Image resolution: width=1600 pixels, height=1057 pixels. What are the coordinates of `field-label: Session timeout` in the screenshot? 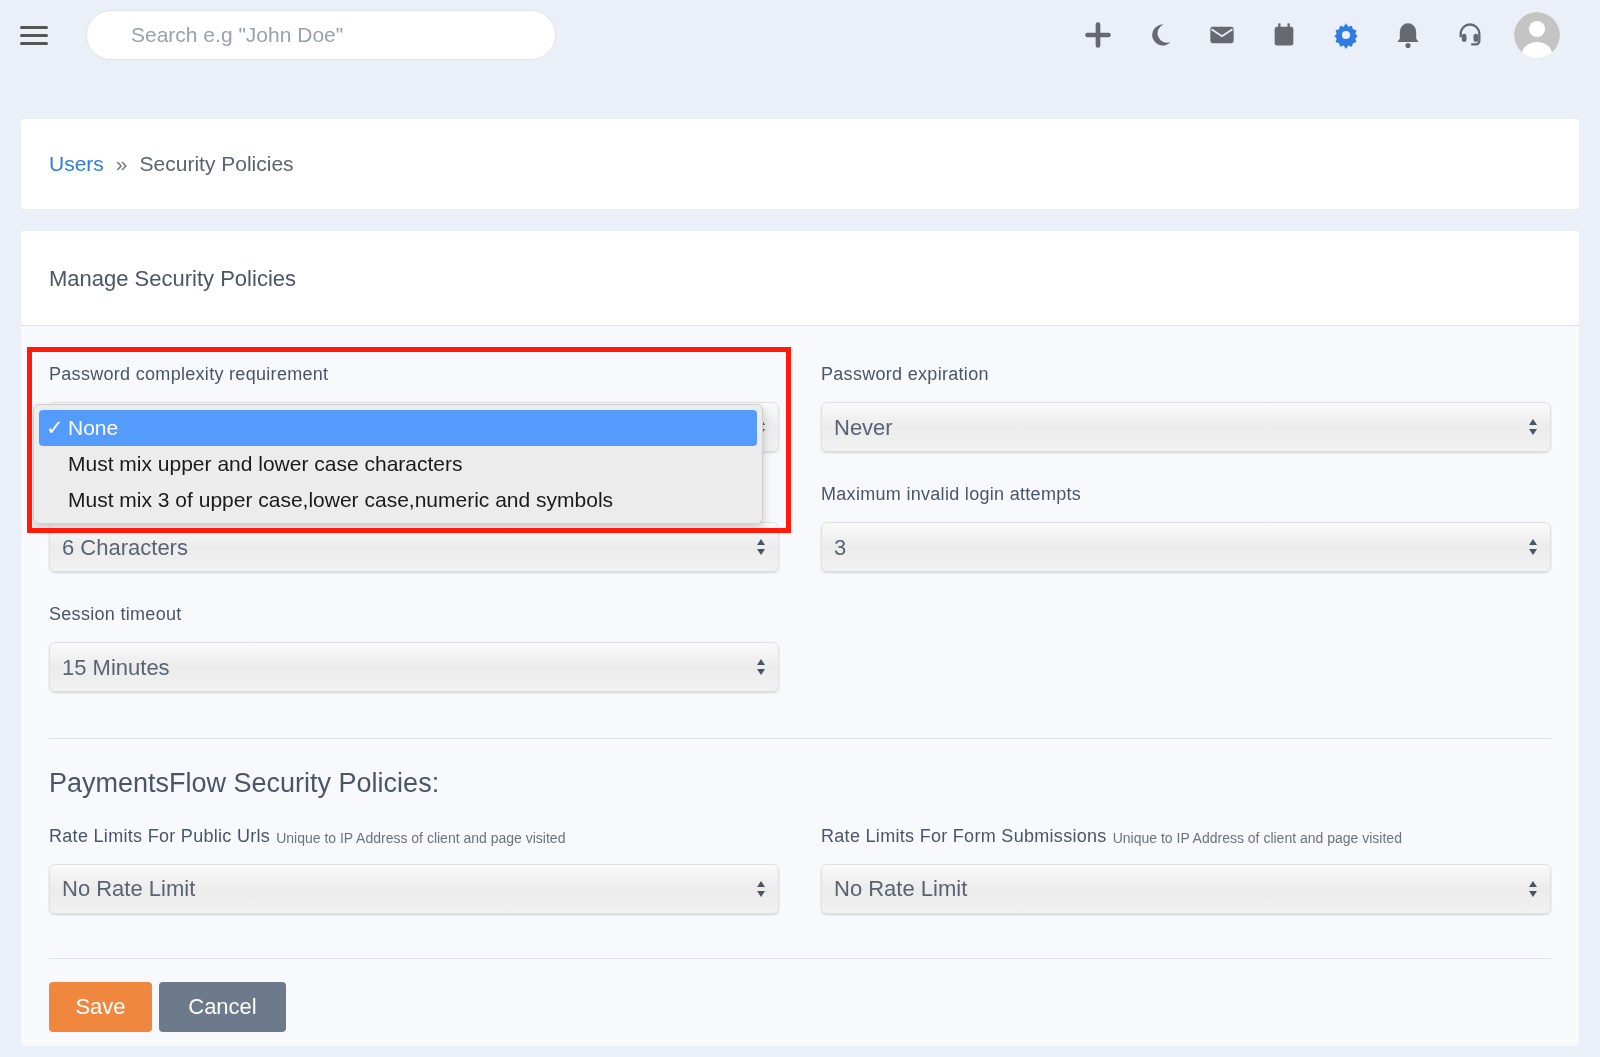 It's located at (115, 614).